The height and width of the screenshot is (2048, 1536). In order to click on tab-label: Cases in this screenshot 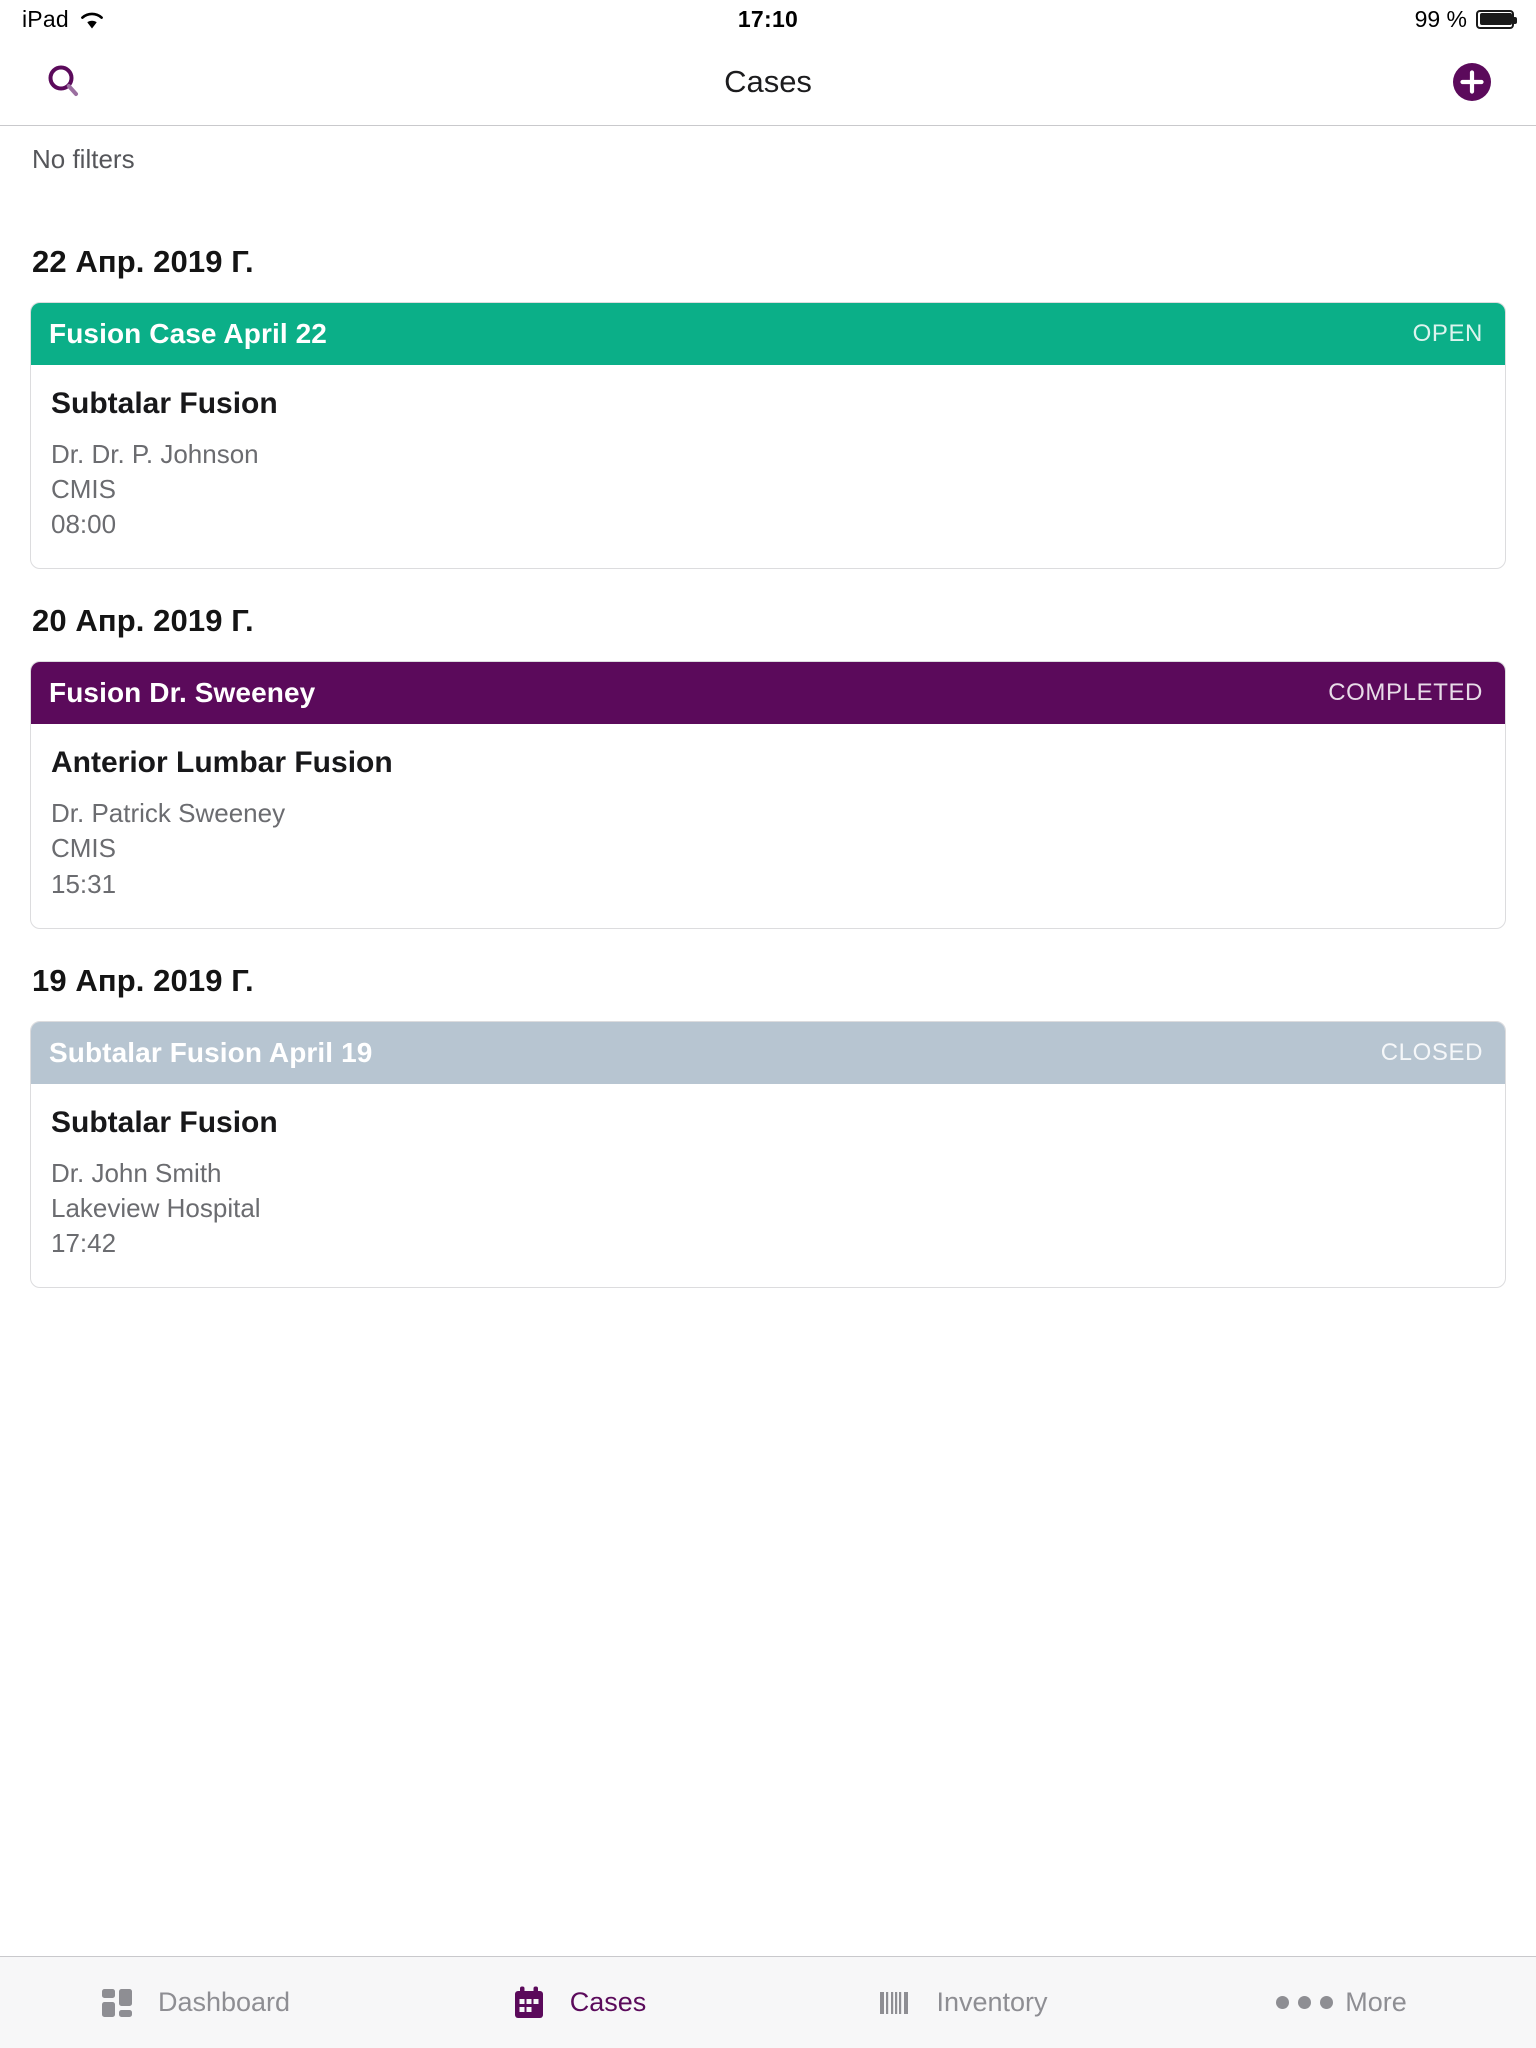, I will do `click(608, 2002)`.